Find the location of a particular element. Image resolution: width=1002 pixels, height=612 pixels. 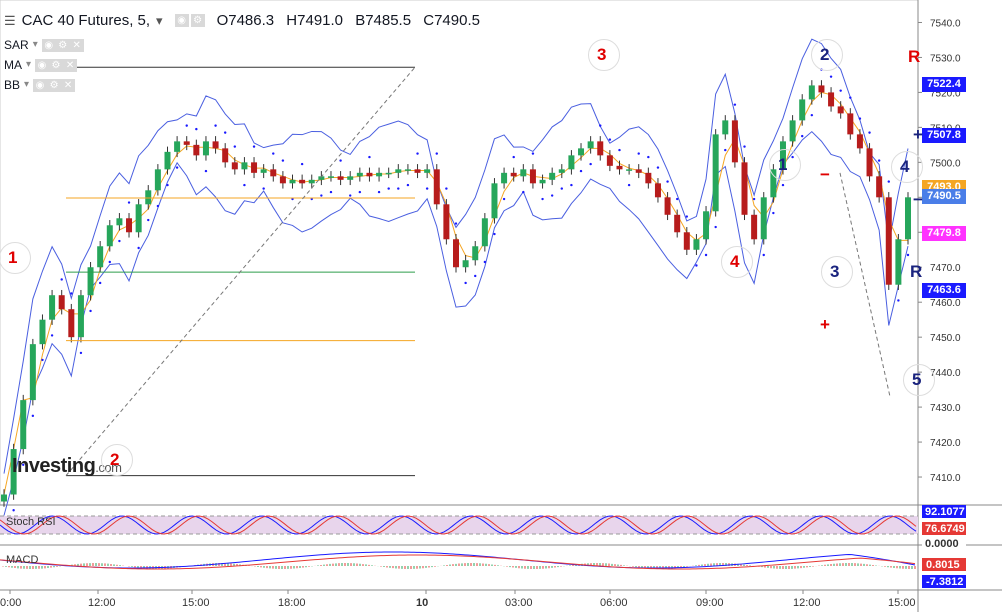

indicator-sar: SAR ▾ ◉ ⚙ ✕ is located at coordinates (44, 44).